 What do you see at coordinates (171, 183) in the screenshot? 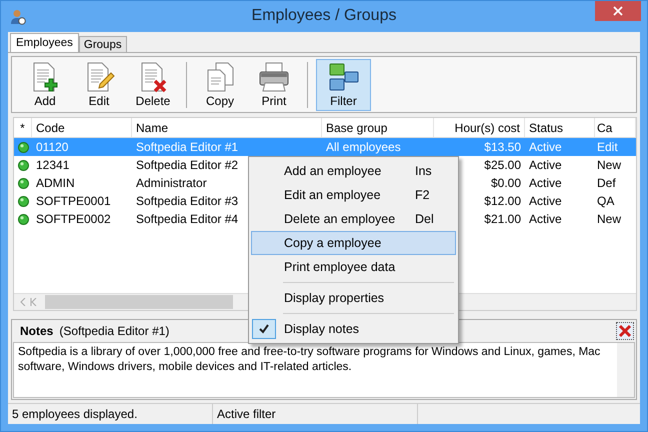
I see `table-cell: Administrator` at bounding box center [171, 183].